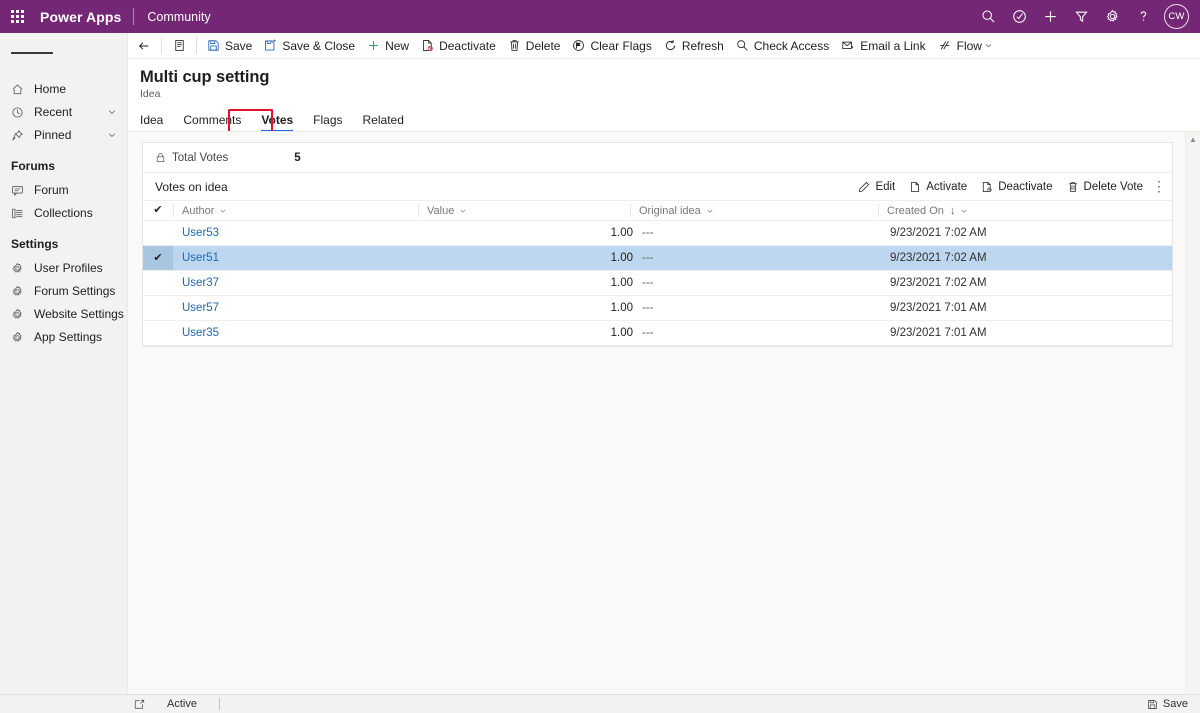 The height and width of the screenshot is (713, 1200). What do you see at coordinates (885, 186) in the screenshot?
I see `subgrid-command-label: Edit` at bounding box center [885, 186].